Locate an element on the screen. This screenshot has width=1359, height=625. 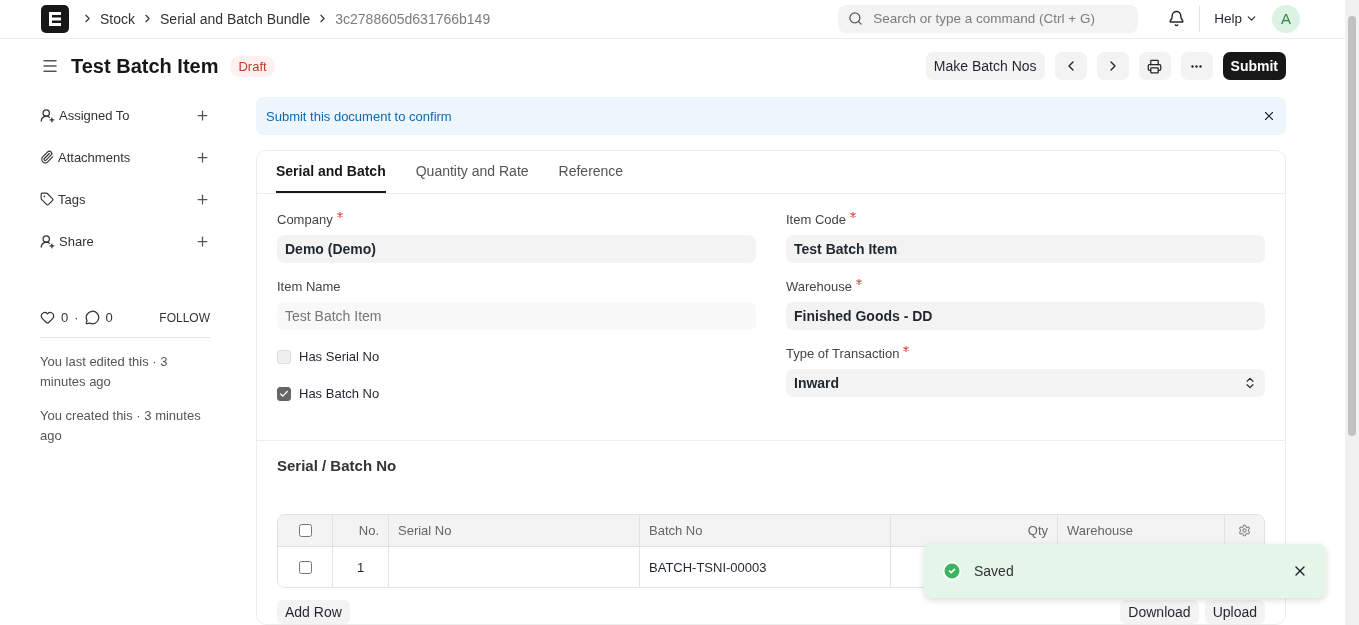
input-field: Demo (Demo) is located at coordinates (516, 249).